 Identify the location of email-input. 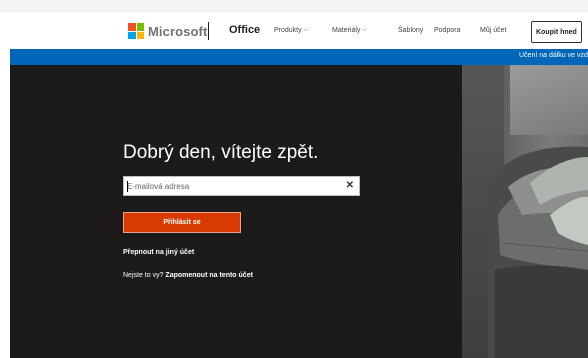
(232, 186).